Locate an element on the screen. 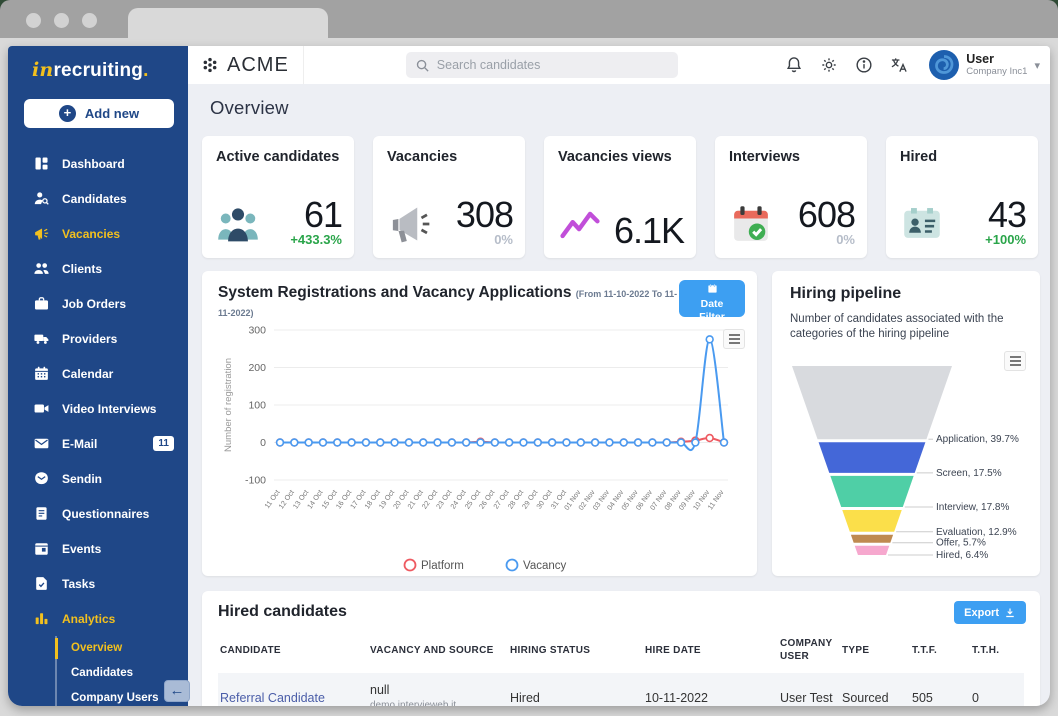 The width and height of the screenshot is (1058, 716). card-value: 61 is located at coordinates (323, 214).